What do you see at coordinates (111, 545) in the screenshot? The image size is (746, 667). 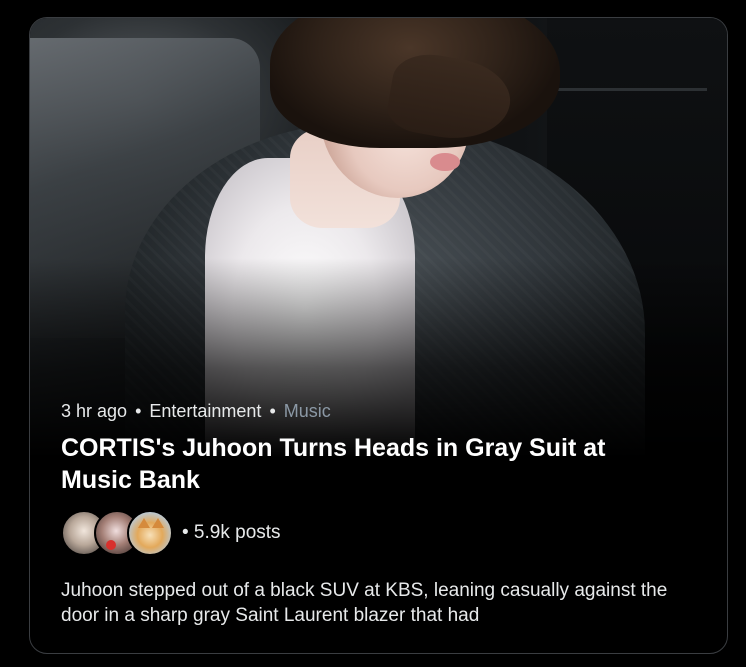 I see `rose-icon` at bounding box center [111, 545].